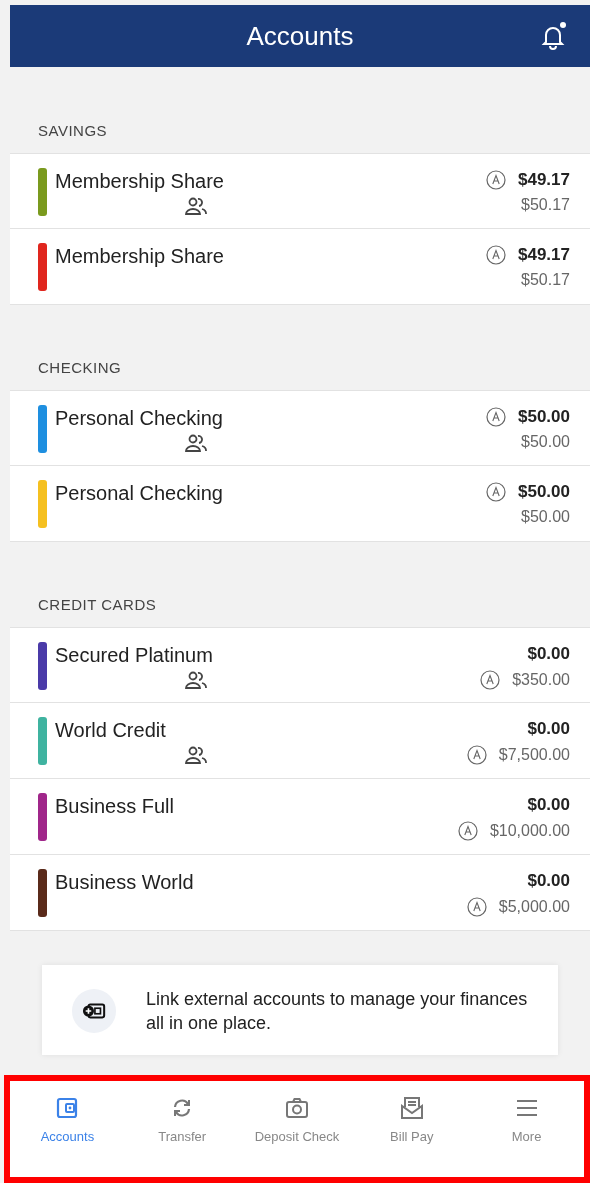 This screenshot has width=590, height=1183. What do you see at coordinates (300, 36) in the screenshot?
I see `page-title: Accounts` at bounding box center [300, 36].